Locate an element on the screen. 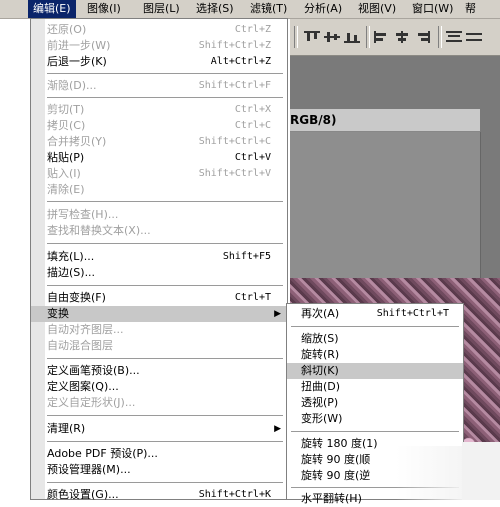 The width and height of the screenshot is (500, 507). document-title: RGB/8) is located at coordinates (385, 120).